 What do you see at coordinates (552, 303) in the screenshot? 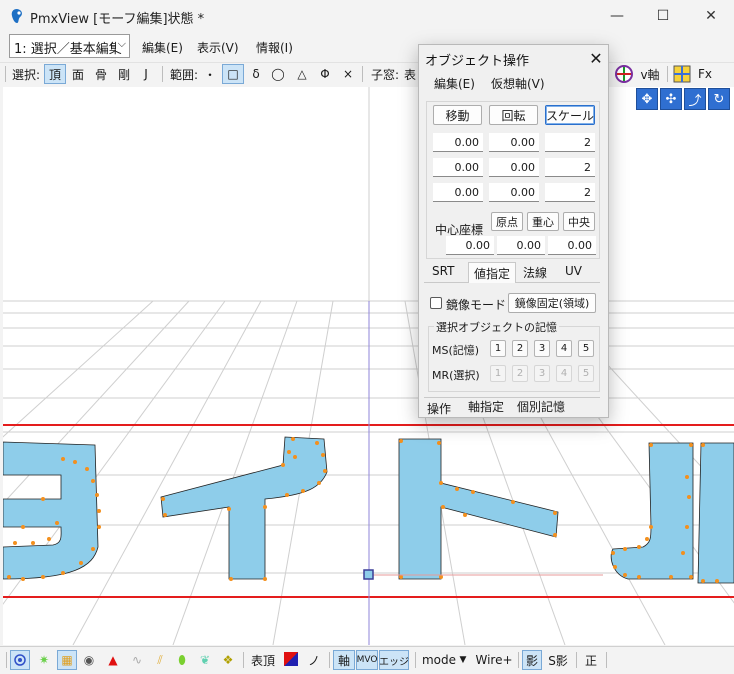
I see `mirror-fix-button: 鏡像固定(領域)` at bounding box center [552, 303].